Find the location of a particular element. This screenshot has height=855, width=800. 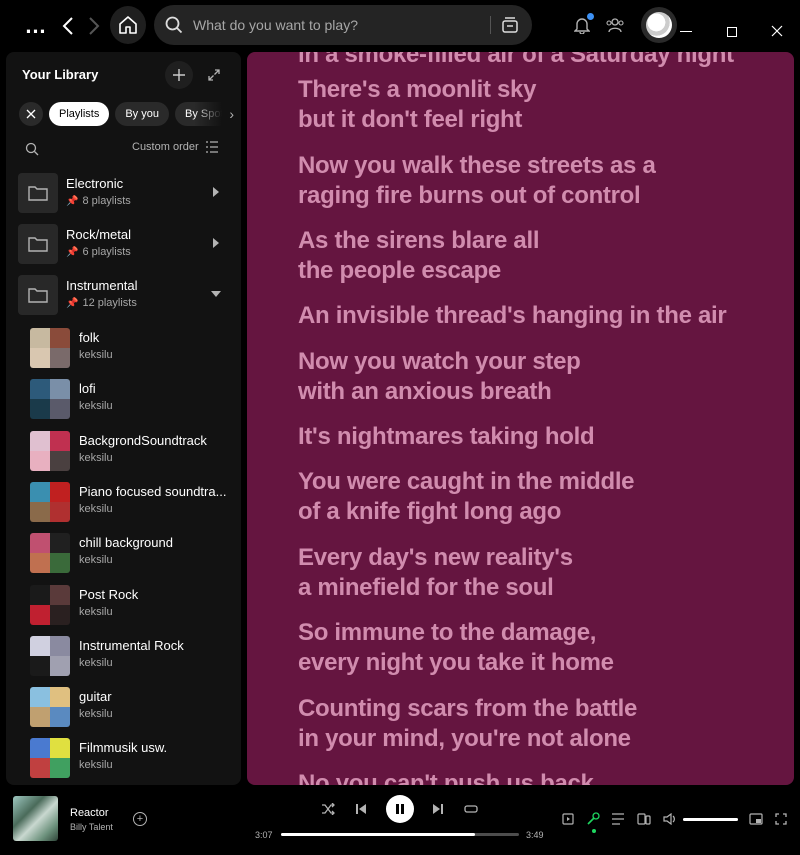

search-bar is located at coordinates (343, 25).